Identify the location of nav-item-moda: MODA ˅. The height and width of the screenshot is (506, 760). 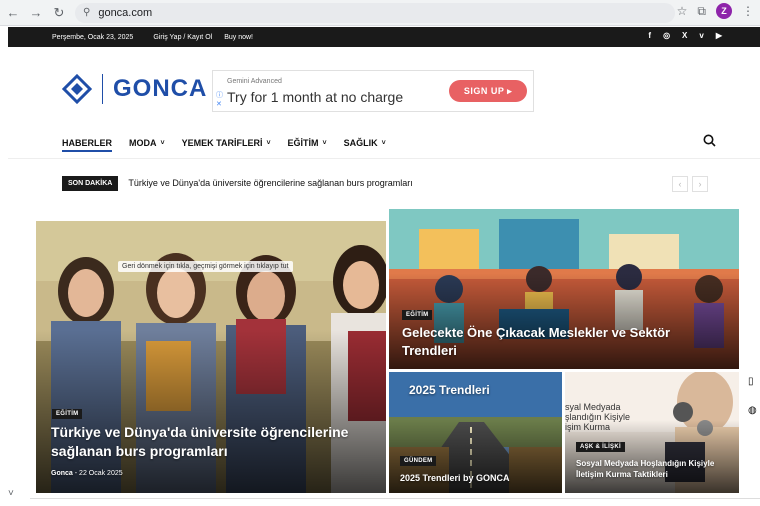
(147, 143).